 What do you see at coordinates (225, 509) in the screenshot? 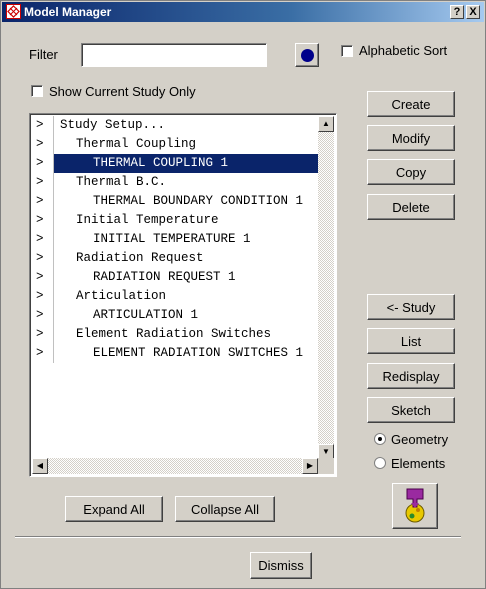
I see `collapse-all-button: Collapse All` at bounding box center [225, 509].